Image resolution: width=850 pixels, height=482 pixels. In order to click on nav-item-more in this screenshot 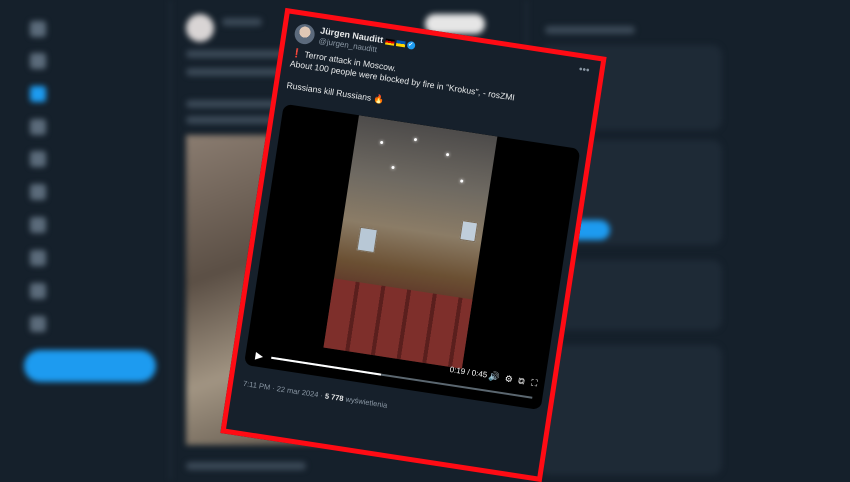, I will do `click(38, 324)`.